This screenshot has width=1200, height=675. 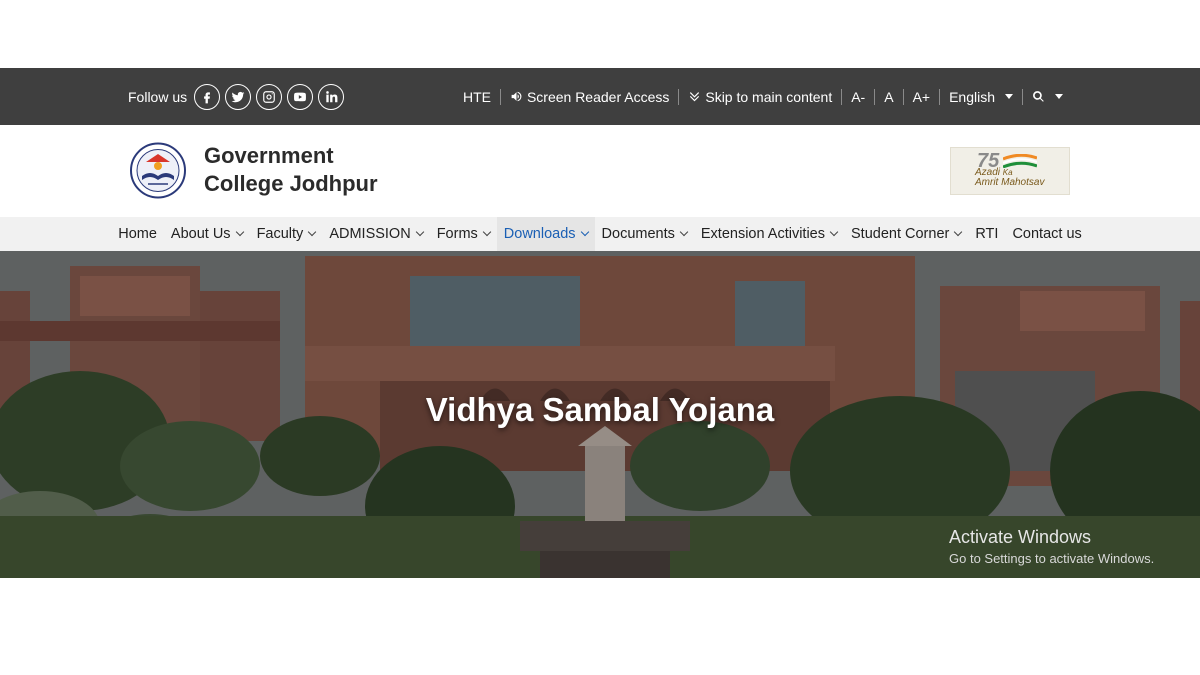 I want to click on nav-item-rti: RTI, so click(x=986, y=234).